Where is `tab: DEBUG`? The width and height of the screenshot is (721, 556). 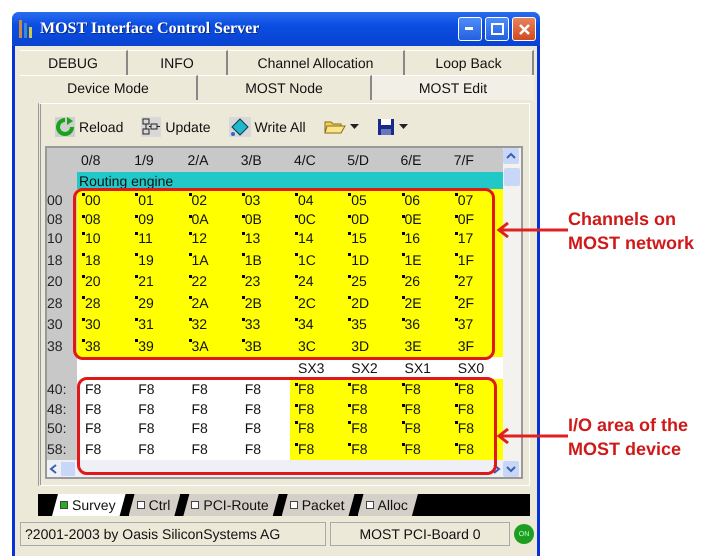
tab: DEBUG is located at coordinates (74, 62).